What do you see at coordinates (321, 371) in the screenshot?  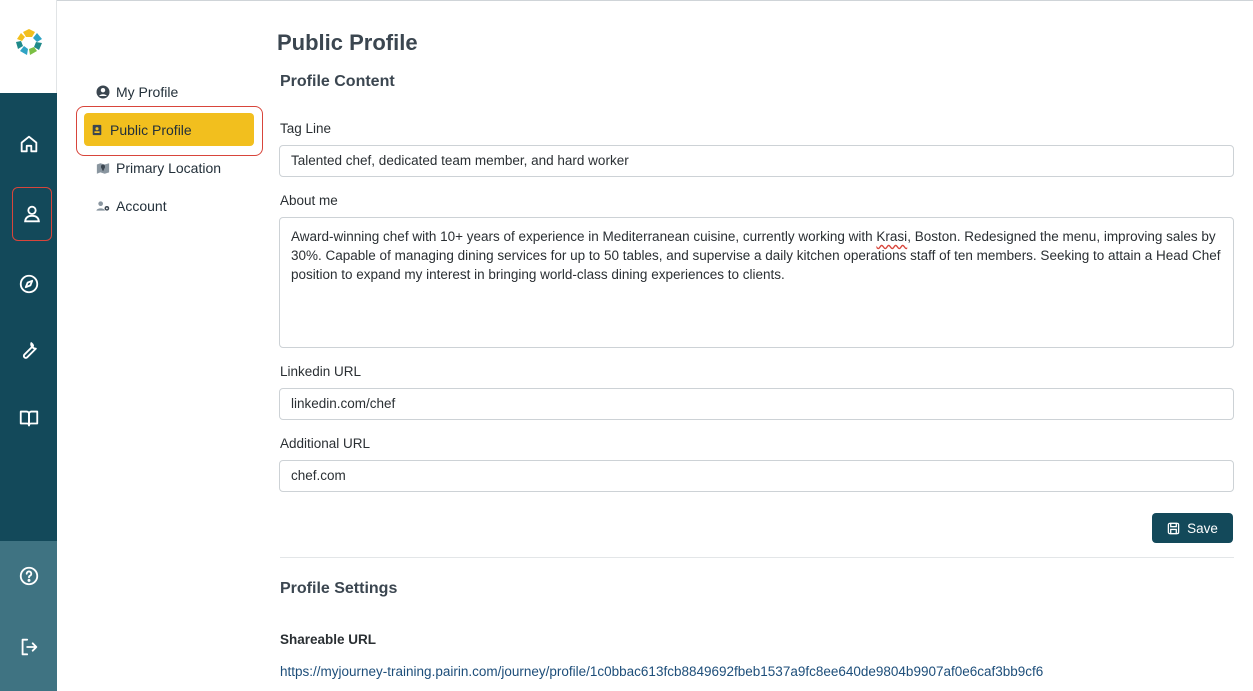 I see `linkedin-label: Linkedin URL` at bounding box center [321, 371].